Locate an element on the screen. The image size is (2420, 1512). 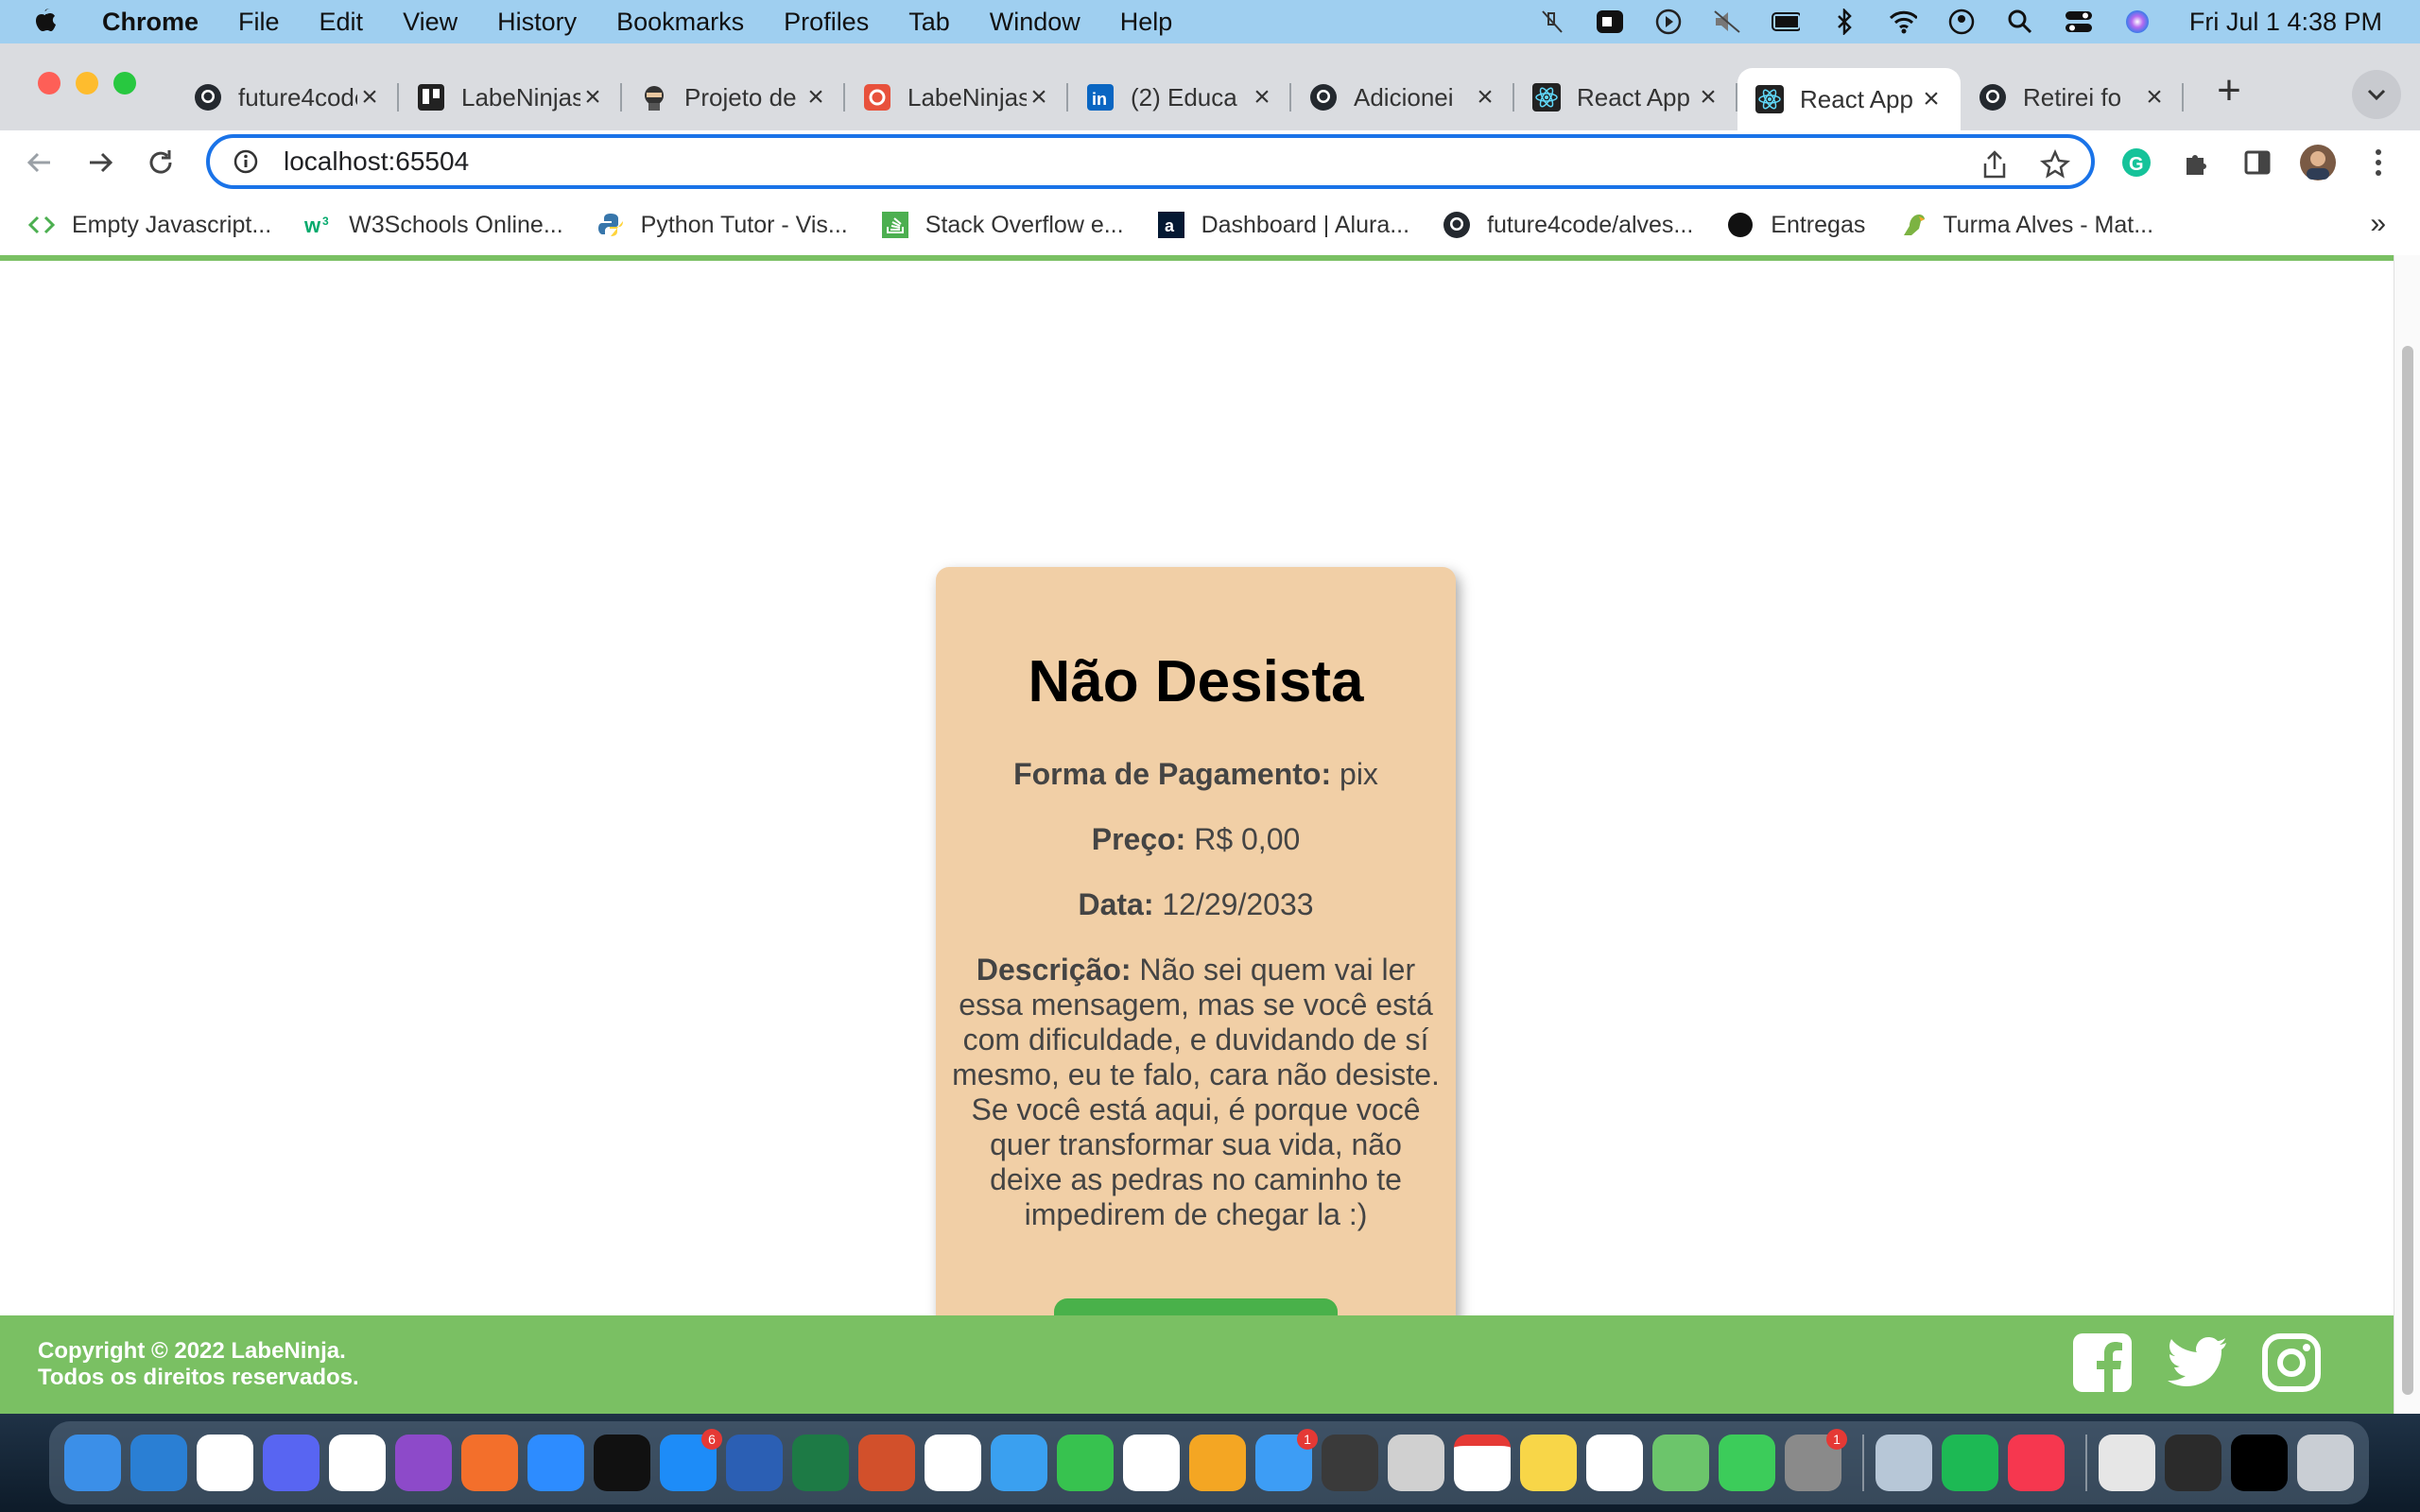
dock-app-app-store: 6 is located at coordinates (691, 1460).